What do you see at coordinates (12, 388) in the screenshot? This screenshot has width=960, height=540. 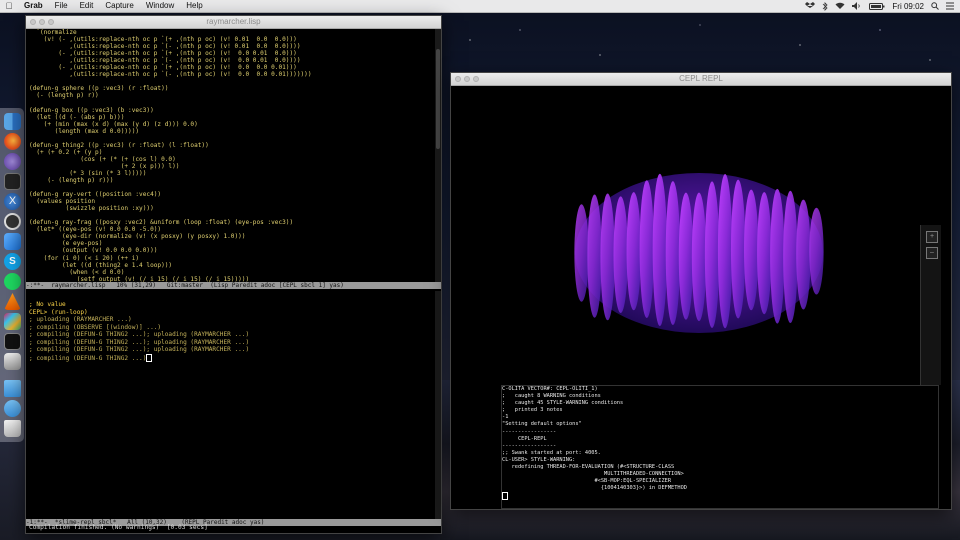 I see `folder-icon` at bounding box center [12, 388].